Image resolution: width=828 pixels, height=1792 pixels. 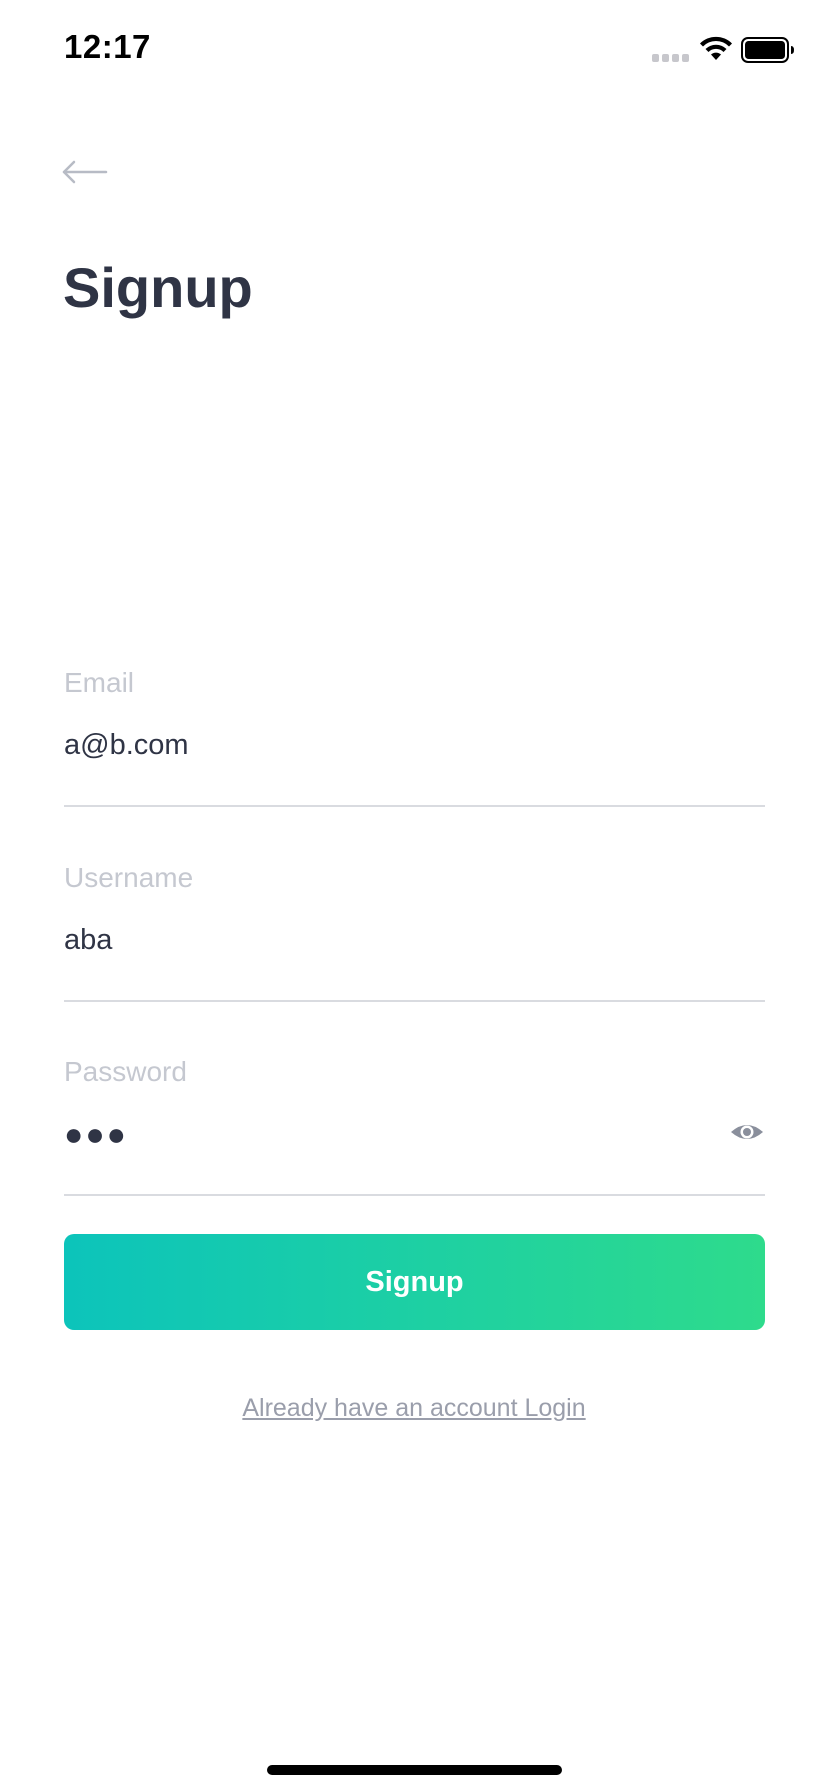 I want to click on battery-icon, so click(x=767, y=50).